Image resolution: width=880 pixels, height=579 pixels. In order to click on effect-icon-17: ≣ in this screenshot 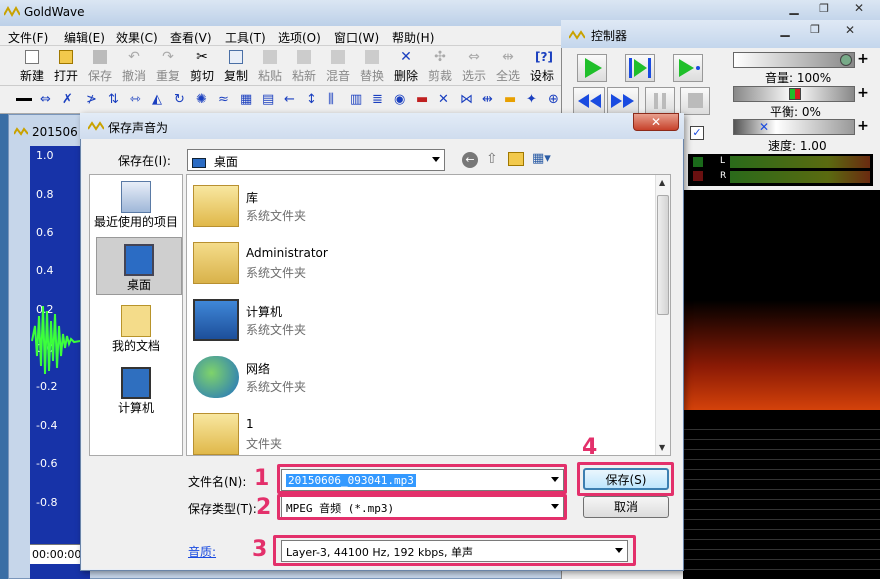, I will do `click(380, 100)`.